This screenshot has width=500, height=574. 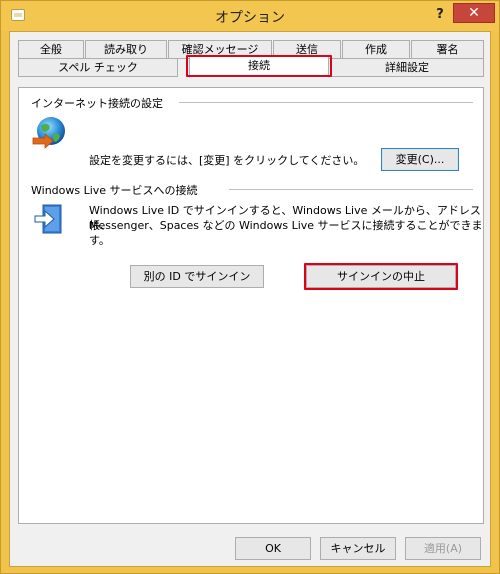 What do you see at coordinates (273, 548) in the screenshot?
I see `ok-button: OK` at bounding box center [273, 548].